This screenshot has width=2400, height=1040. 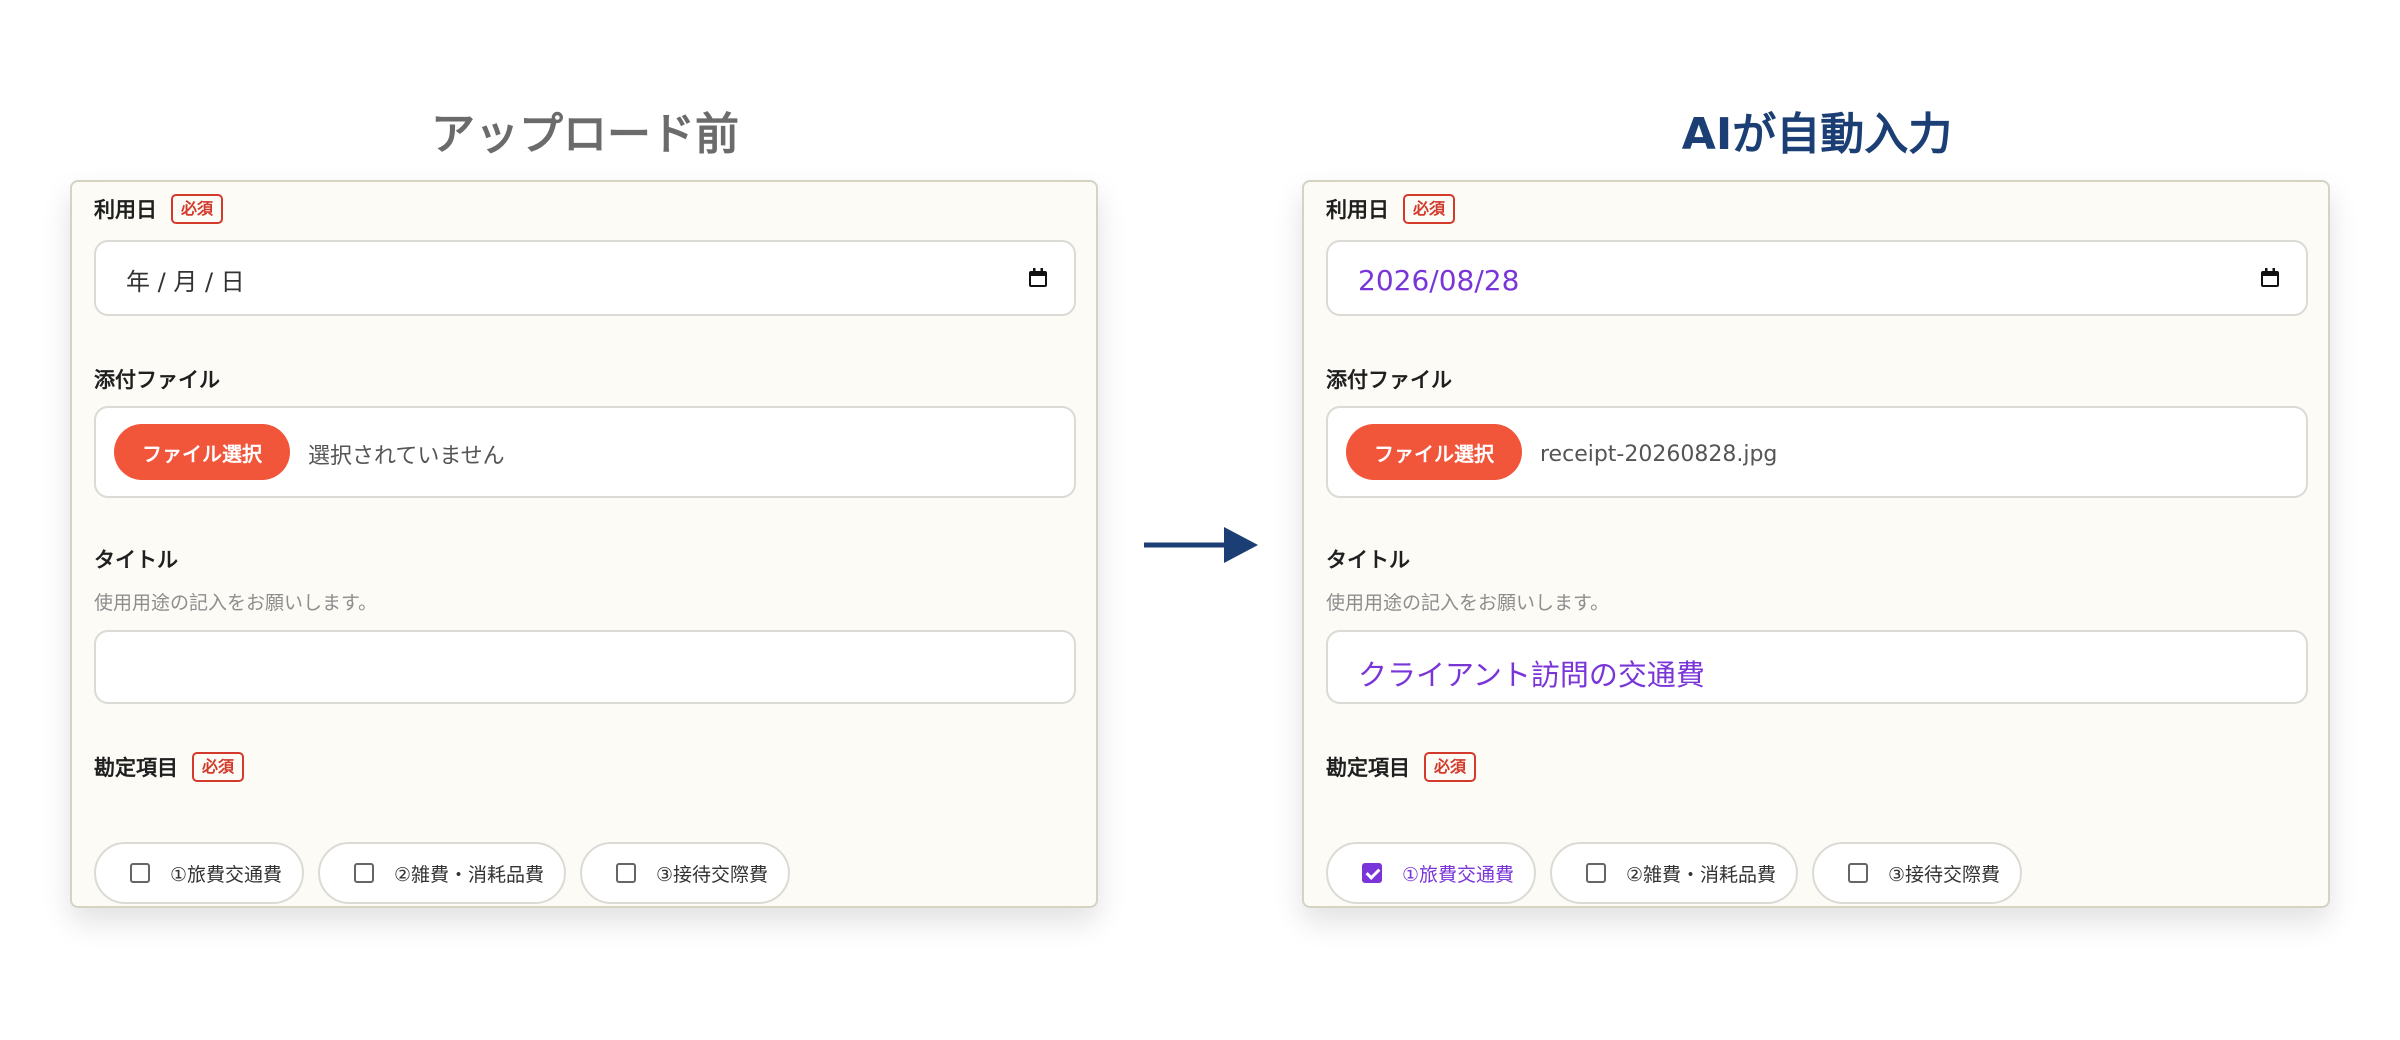 What do you see at coordinates (406, 456) in the screenshot?
I see `file-status: 選択されていません` at bounding box center [406, 456].